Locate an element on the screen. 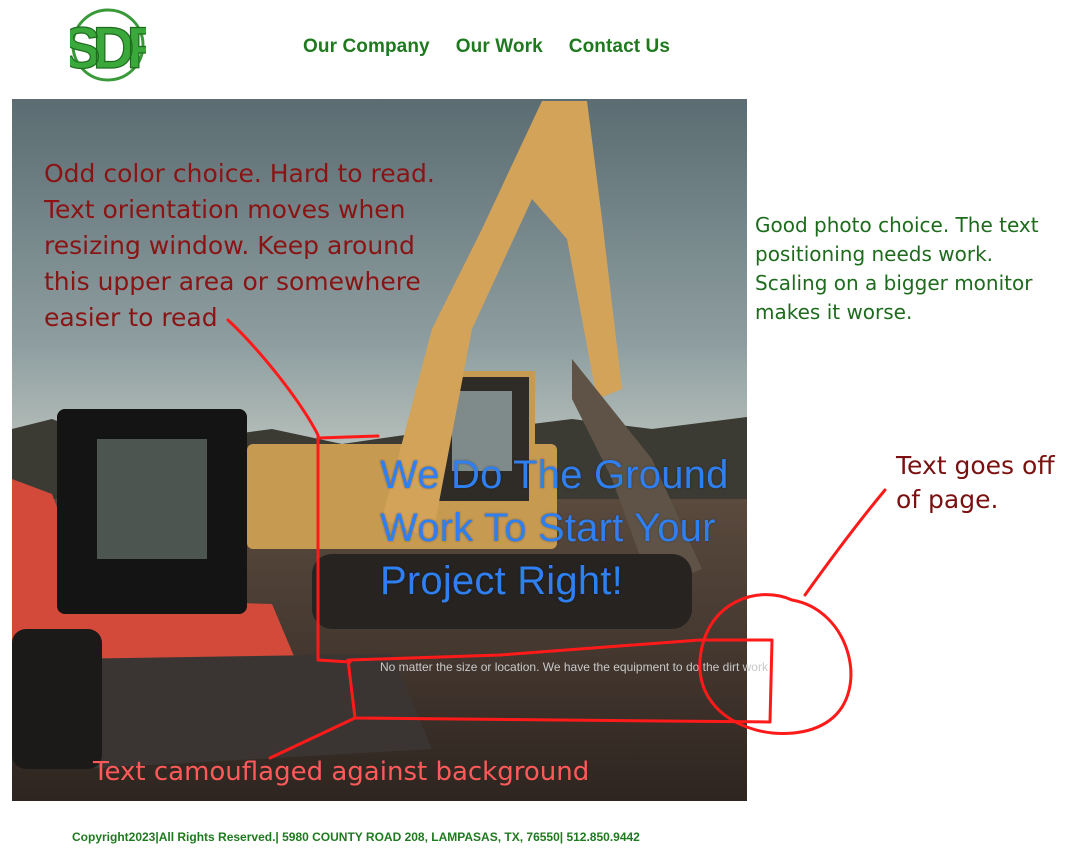 The width and height of the screenshot is (1076, 859). main-nav: Our Company Our Work Contact Us is located at coordinates (486, 47).